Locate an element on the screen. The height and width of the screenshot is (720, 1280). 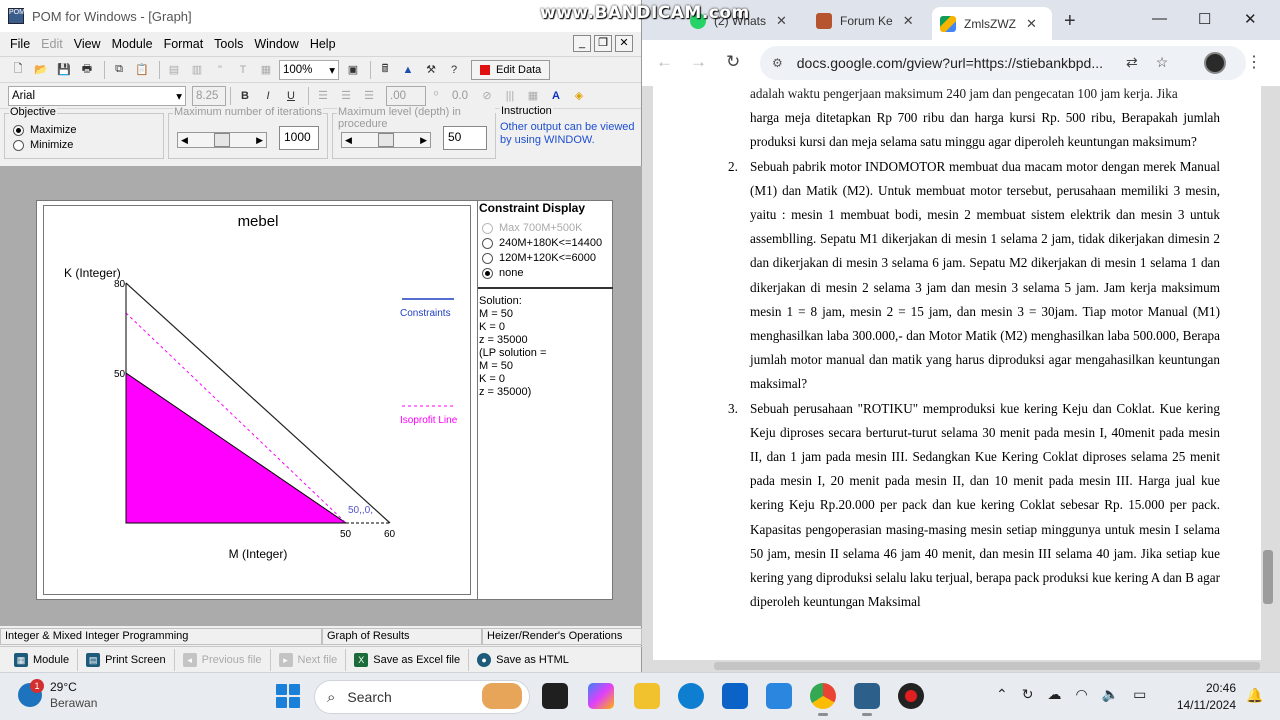
calculator-icon: 🖩 is located at coordinates (385, 70).